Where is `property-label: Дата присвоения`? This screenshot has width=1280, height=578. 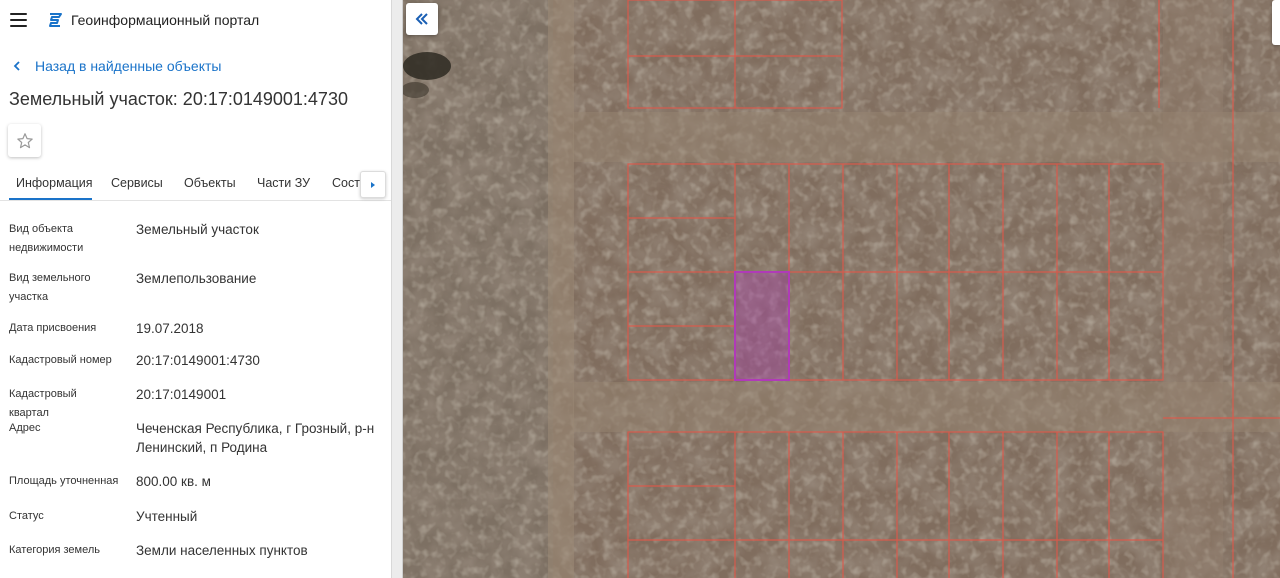 property-label: Дата присвоения is located at coordinates (53, 328).